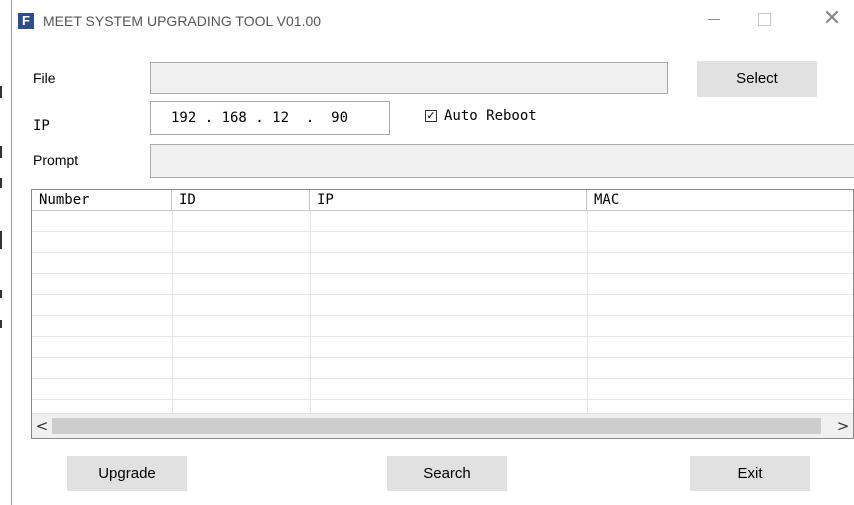 Image resolution: width=854 pixels, height=505 pixels. I want to click on maximize-button, so click(764, 19).